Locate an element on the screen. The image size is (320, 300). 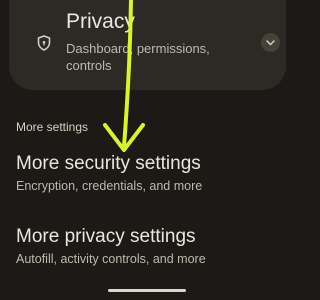
setting-subtitle: Autofill, activity controls, and more is located at coordinates (111, 258).